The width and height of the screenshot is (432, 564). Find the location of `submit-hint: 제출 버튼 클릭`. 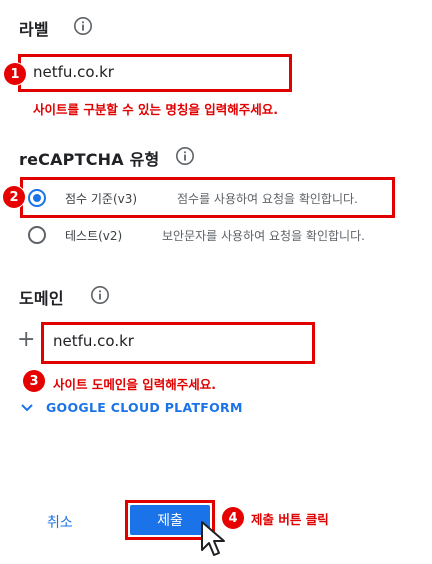

submit-hint: 제출 버튼 클릭 is located at coordinates (290, 519).